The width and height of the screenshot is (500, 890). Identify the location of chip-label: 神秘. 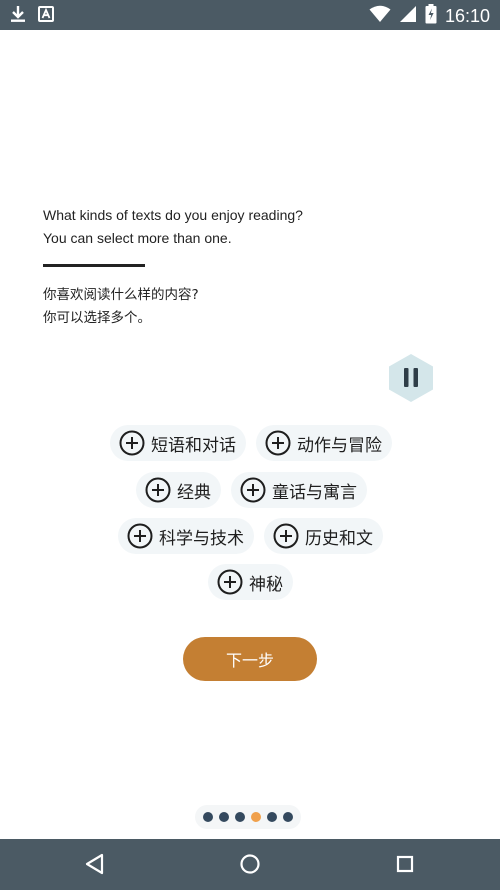
(266, 584).